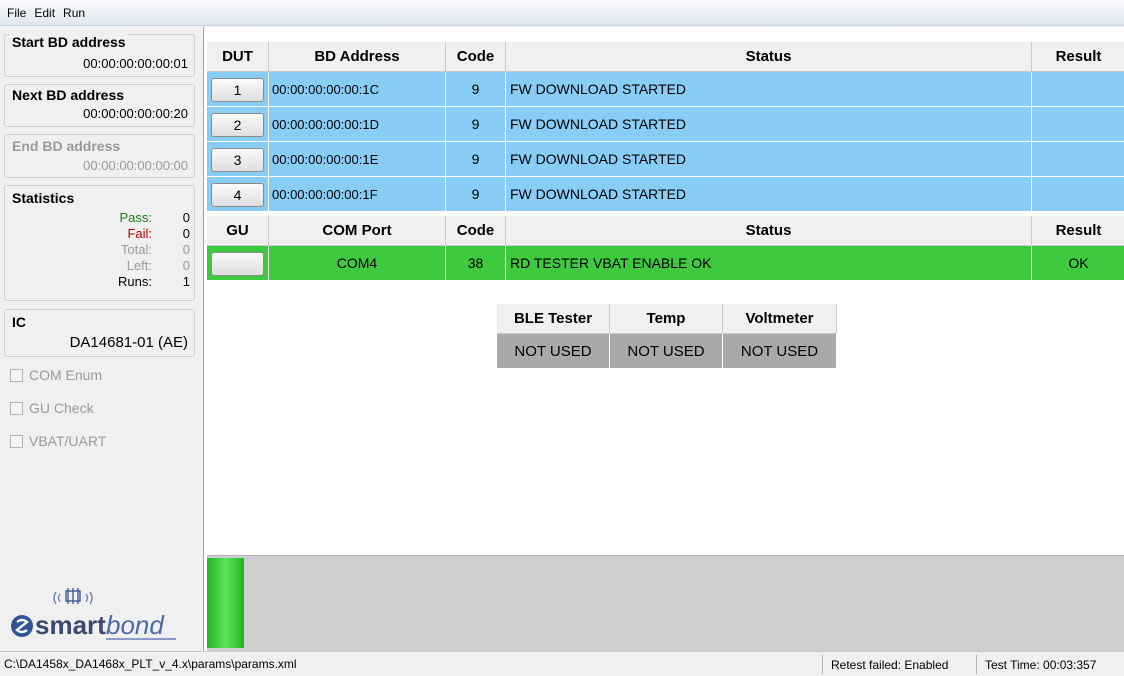 The image size is (1124, 676). Describe the element at coordinates (135, 165) in the screenshot. I see `end-bd-value: 00:00:00:00:00:00` at that location.